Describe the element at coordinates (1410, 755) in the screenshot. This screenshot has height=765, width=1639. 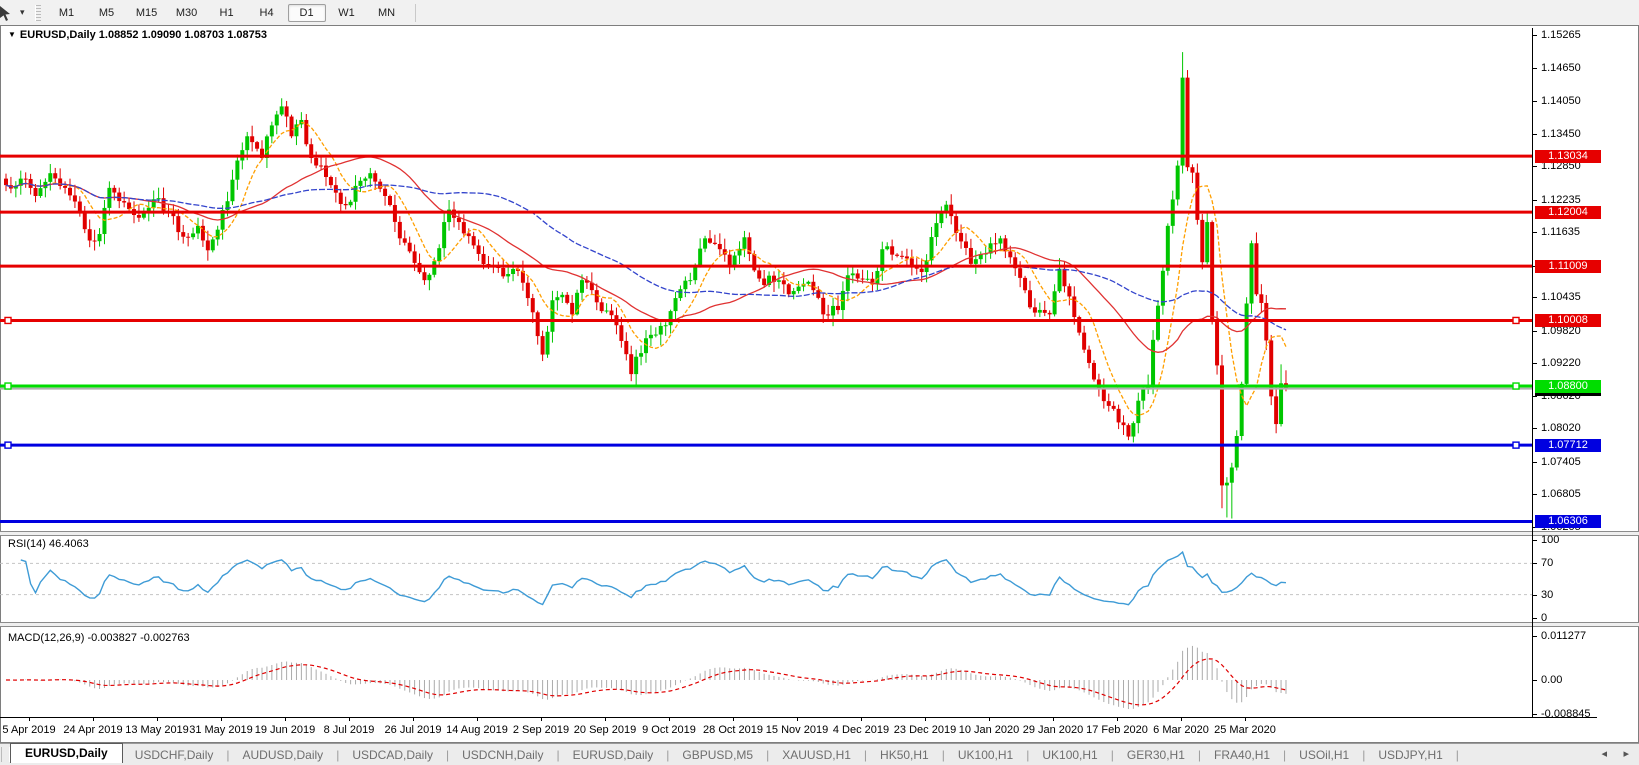
I see `chart-tab-usdjpy-h1: USDJPY,H1` at that location.